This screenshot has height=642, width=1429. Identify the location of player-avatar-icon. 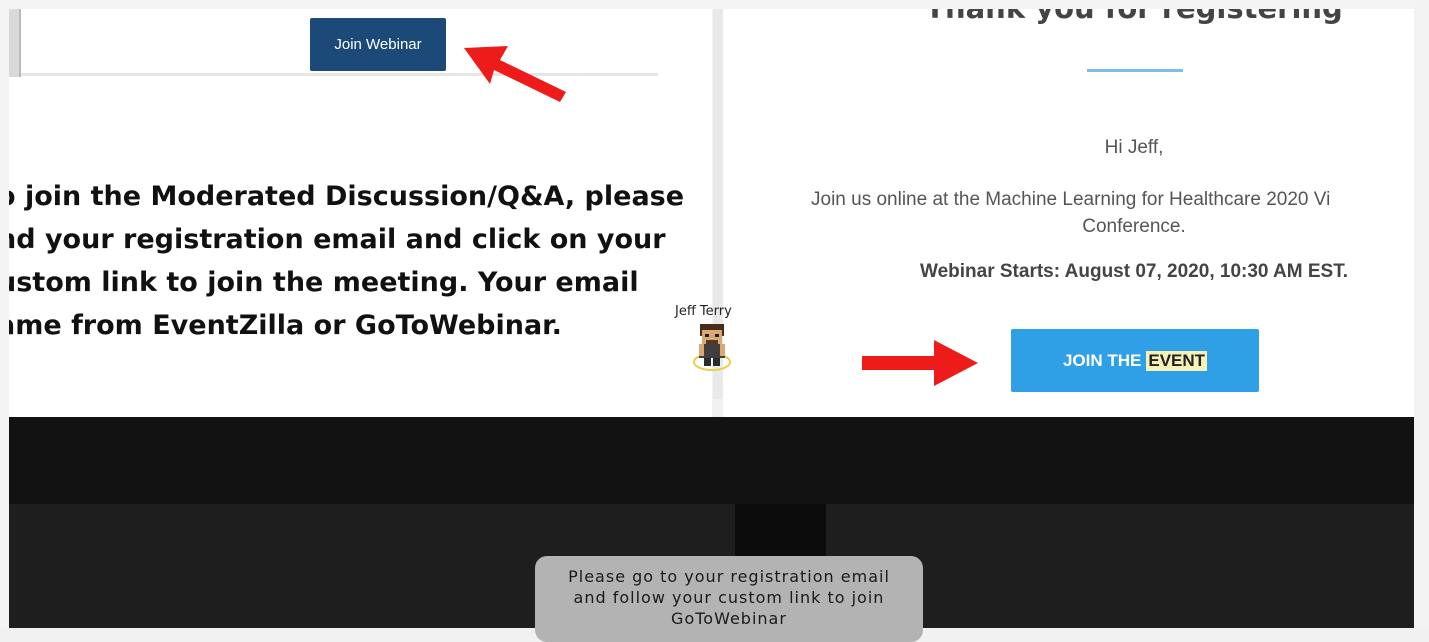
(712, 348).